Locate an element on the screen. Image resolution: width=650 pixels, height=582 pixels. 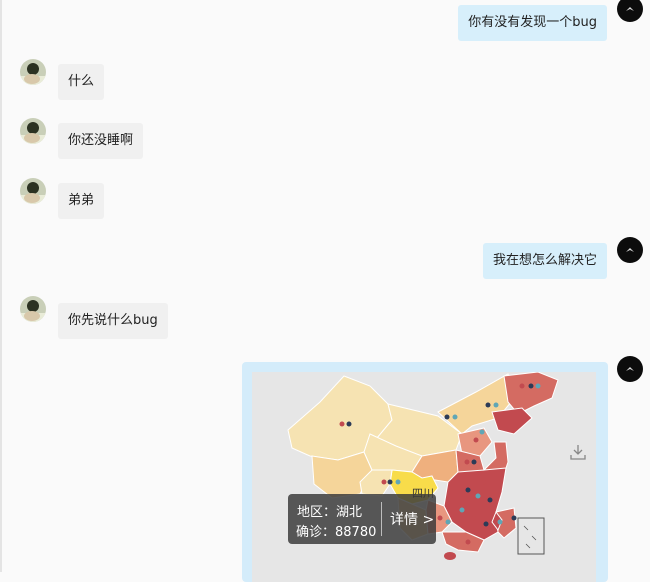
window-edge is located at coordinates (1, 286).